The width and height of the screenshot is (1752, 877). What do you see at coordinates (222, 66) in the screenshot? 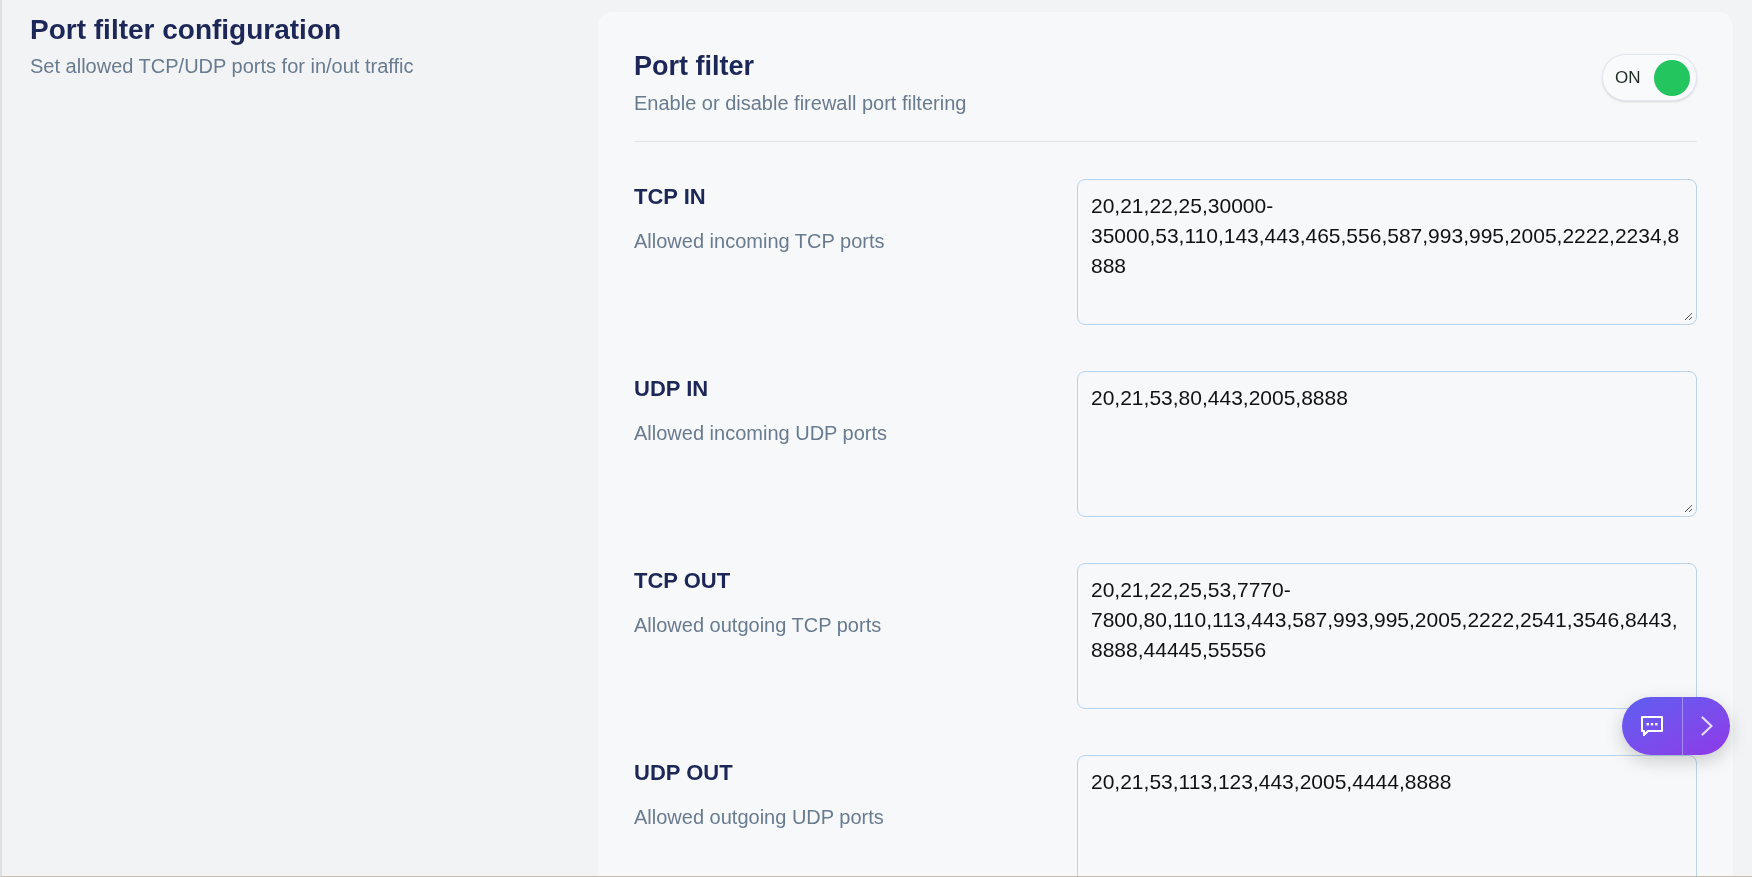
I see `section-subtitle: Set allowed TCP/UDP ports for in/out traffic` at bounding box center [222, 66].